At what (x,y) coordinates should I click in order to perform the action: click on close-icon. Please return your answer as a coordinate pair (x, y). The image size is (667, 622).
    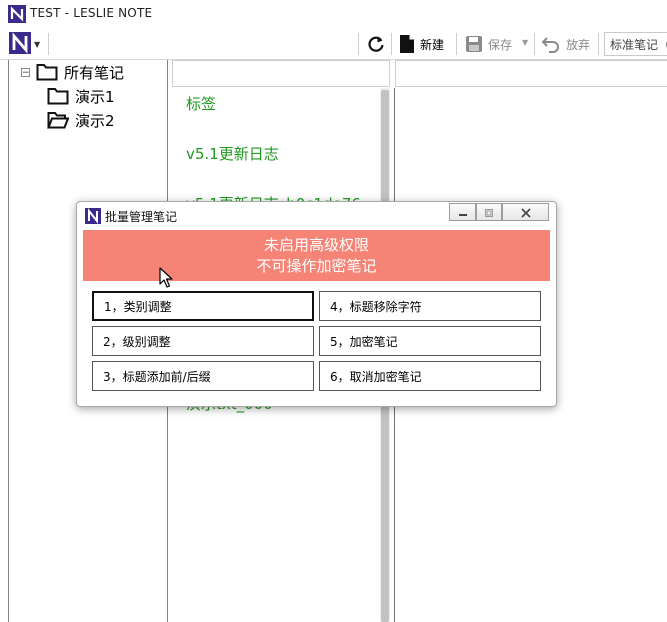
    Looking at the image, I should click on (525, 213).